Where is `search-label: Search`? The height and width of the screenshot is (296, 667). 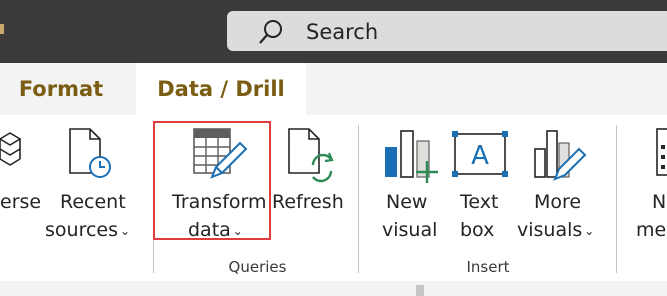
search-label: Search is located at coordinates (342, 32).